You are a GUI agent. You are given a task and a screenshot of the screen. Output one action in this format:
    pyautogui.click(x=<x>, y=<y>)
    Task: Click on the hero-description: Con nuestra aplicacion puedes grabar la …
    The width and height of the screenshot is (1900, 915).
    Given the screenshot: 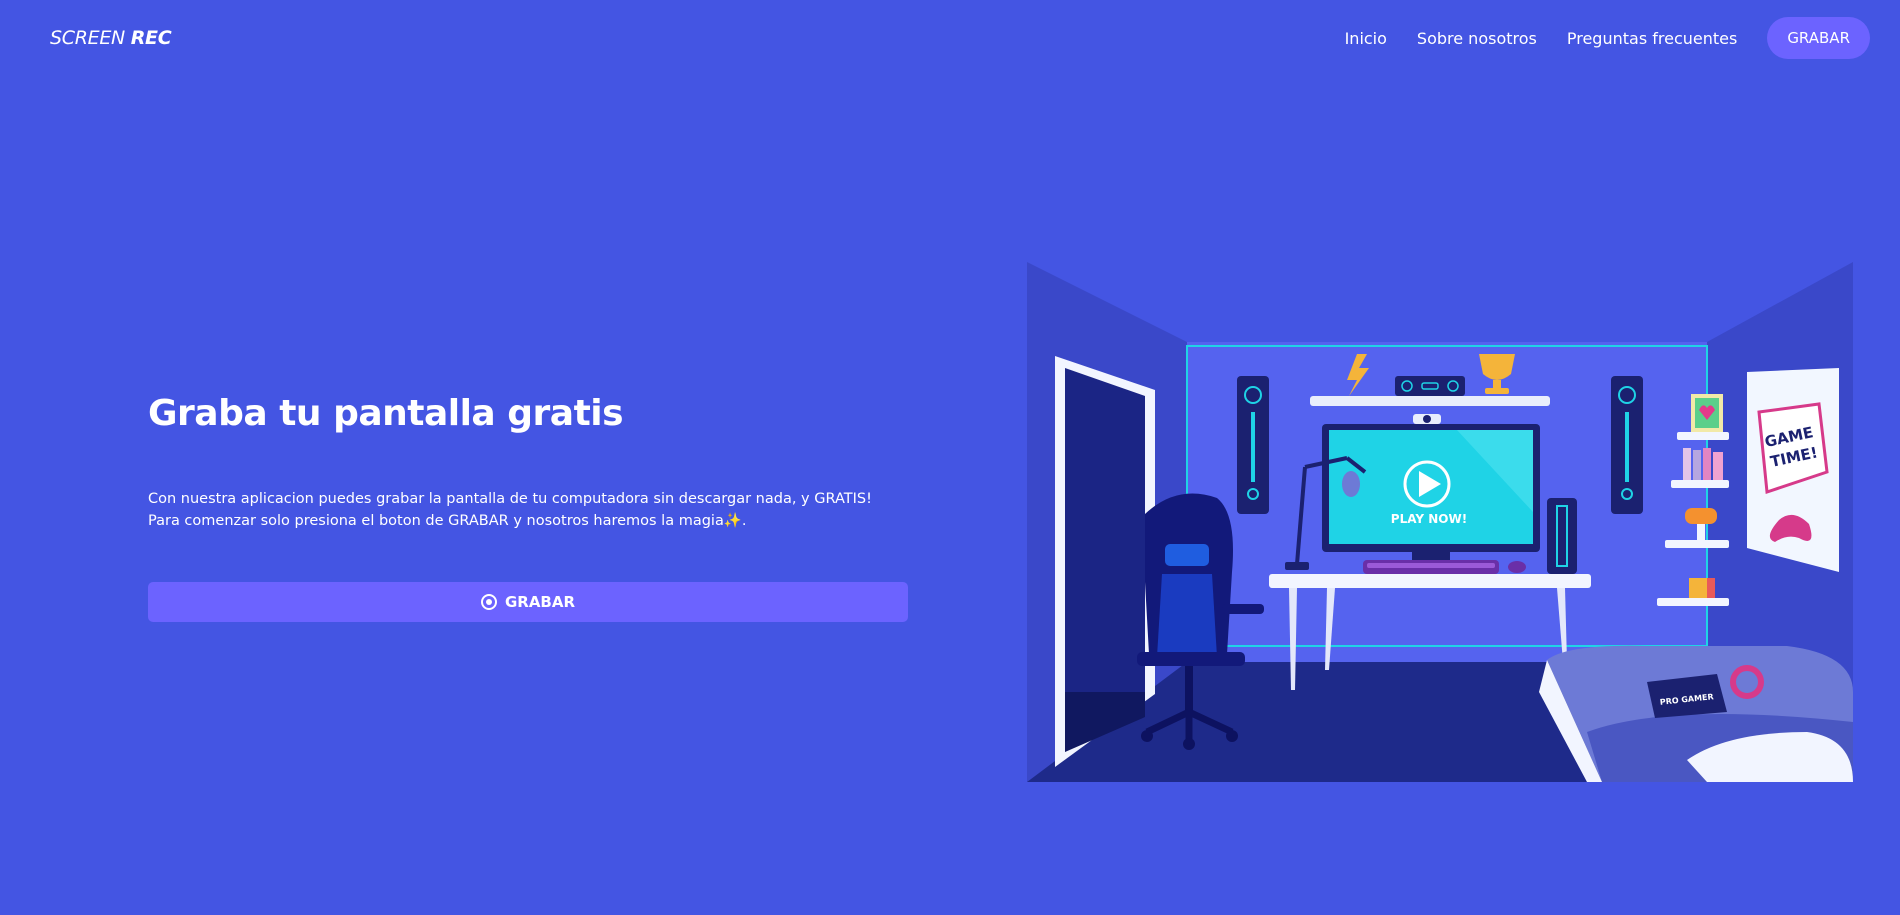 What is the action you would take?
    pyautogui.click(x=510, y=510)
    